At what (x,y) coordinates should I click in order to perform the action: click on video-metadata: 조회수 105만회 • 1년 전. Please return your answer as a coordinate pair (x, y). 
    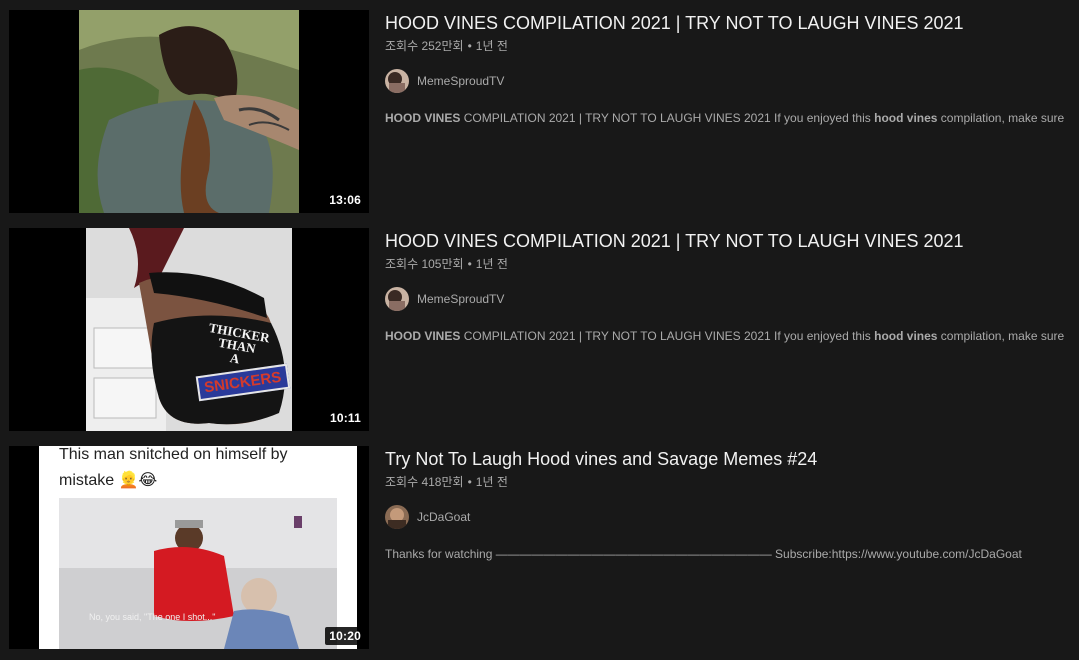
    Looking at the image, I should click on (446, 264).